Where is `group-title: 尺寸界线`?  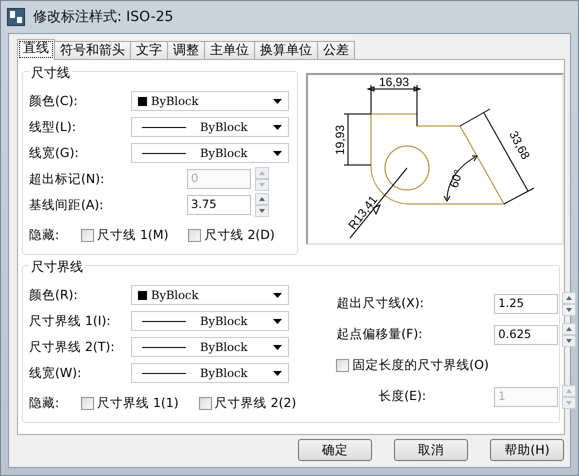 group-title: 尺寸界线 is located at coordinates (57, 267).